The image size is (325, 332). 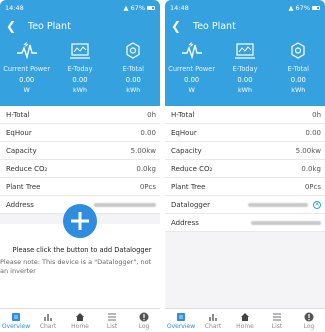 I want to click on tab-label: Log, so click(x=309, y=326).